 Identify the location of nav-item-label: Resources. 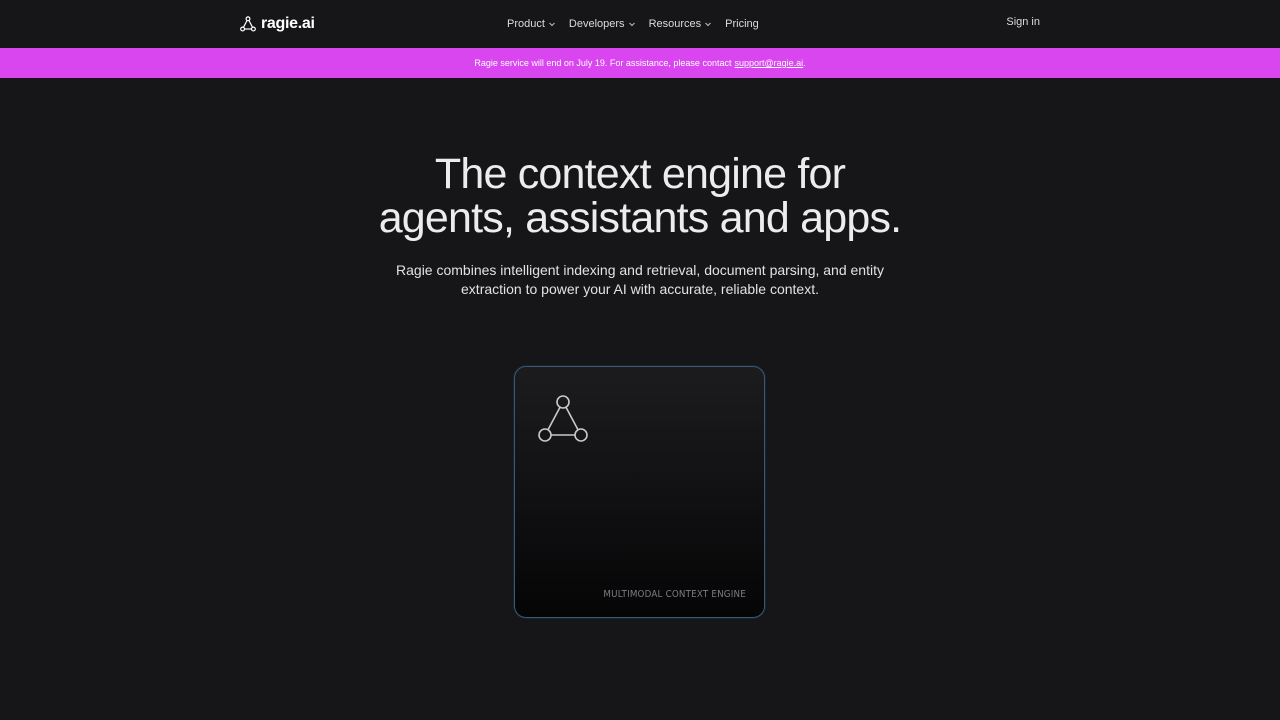
(675, 24).